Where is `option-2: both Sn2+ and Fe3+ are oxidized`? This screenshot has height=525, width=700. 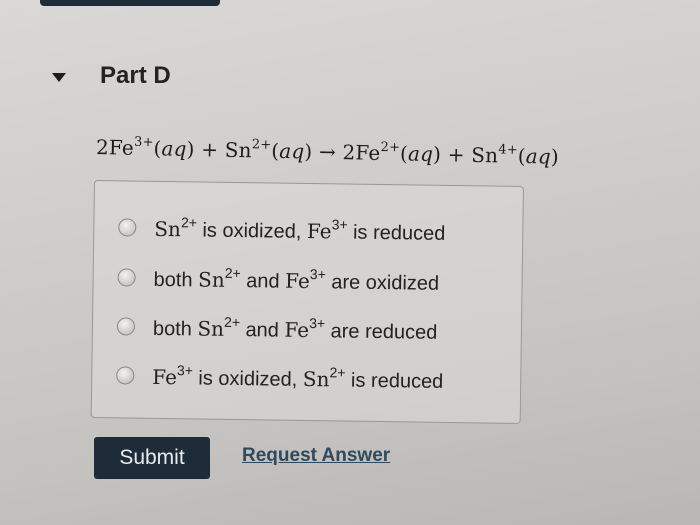 option-2: both Sn2+ and Fe3+ are oxidized is located at coordinates (278, 279).